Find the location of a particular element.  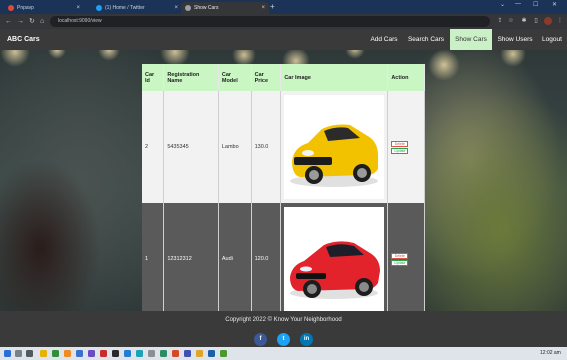

chrome-icon is located at coordinates (43, 353).